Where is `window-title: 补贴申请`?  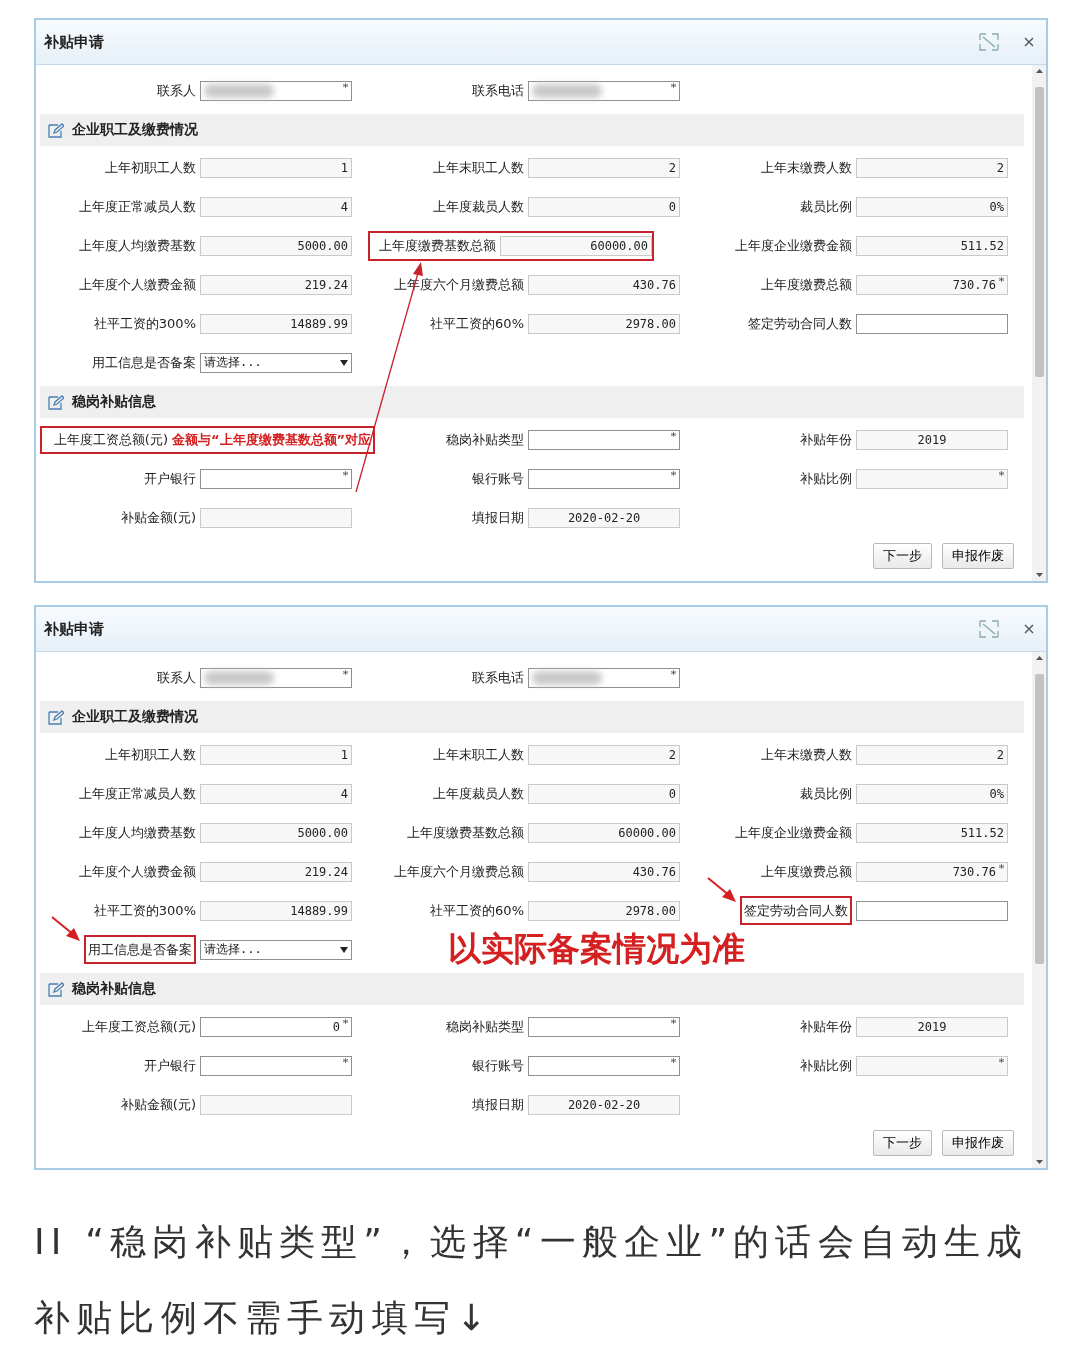 window-title: 补贴申请 is located at coordinates (74, 42).